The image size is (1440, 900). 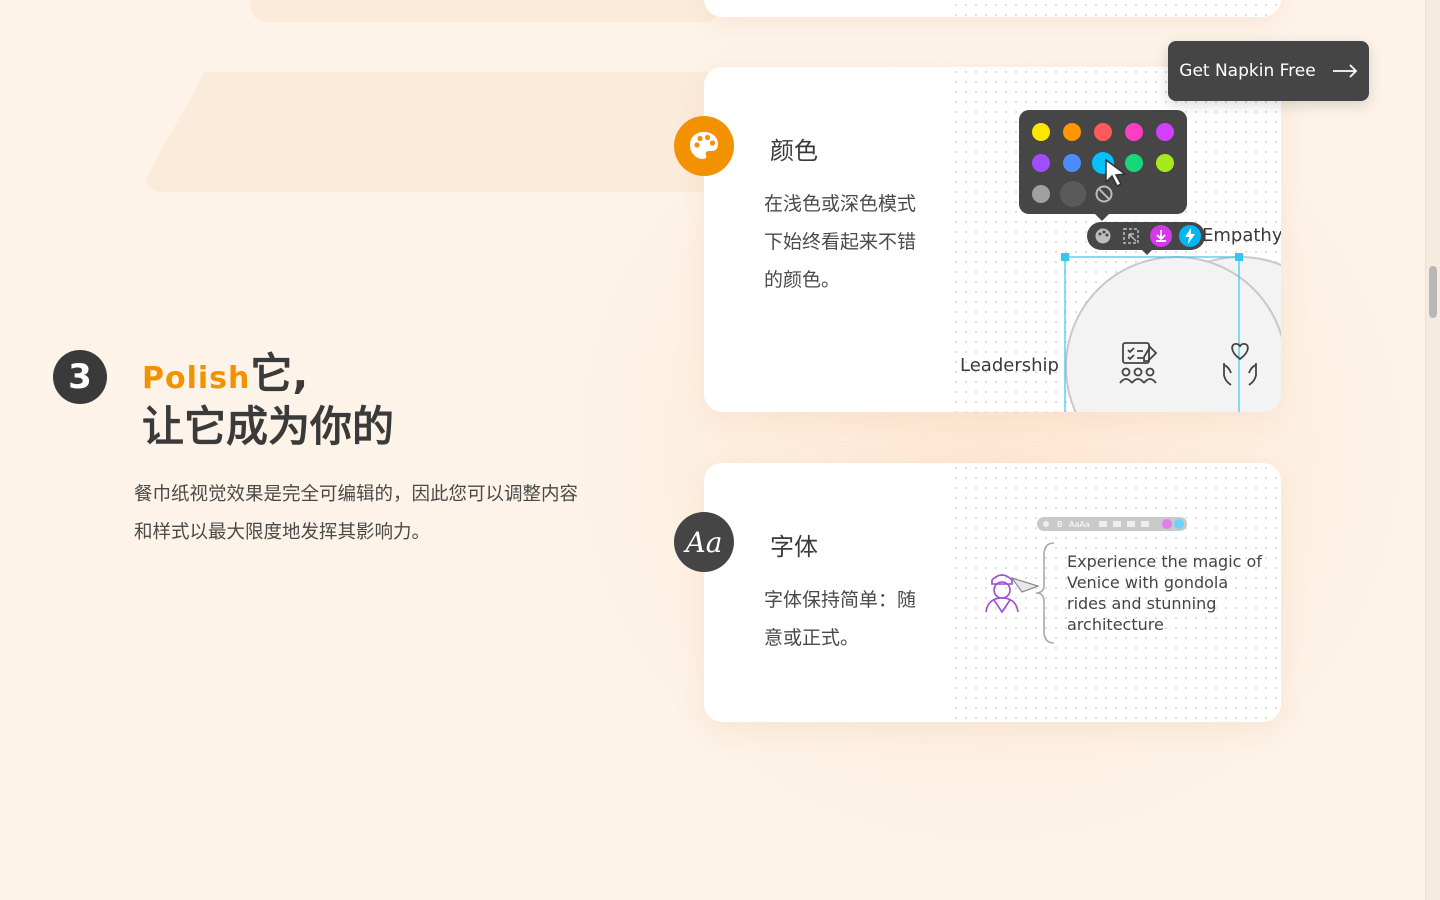 I want to click on palette-small-icon, so click(x=1103, y=236).